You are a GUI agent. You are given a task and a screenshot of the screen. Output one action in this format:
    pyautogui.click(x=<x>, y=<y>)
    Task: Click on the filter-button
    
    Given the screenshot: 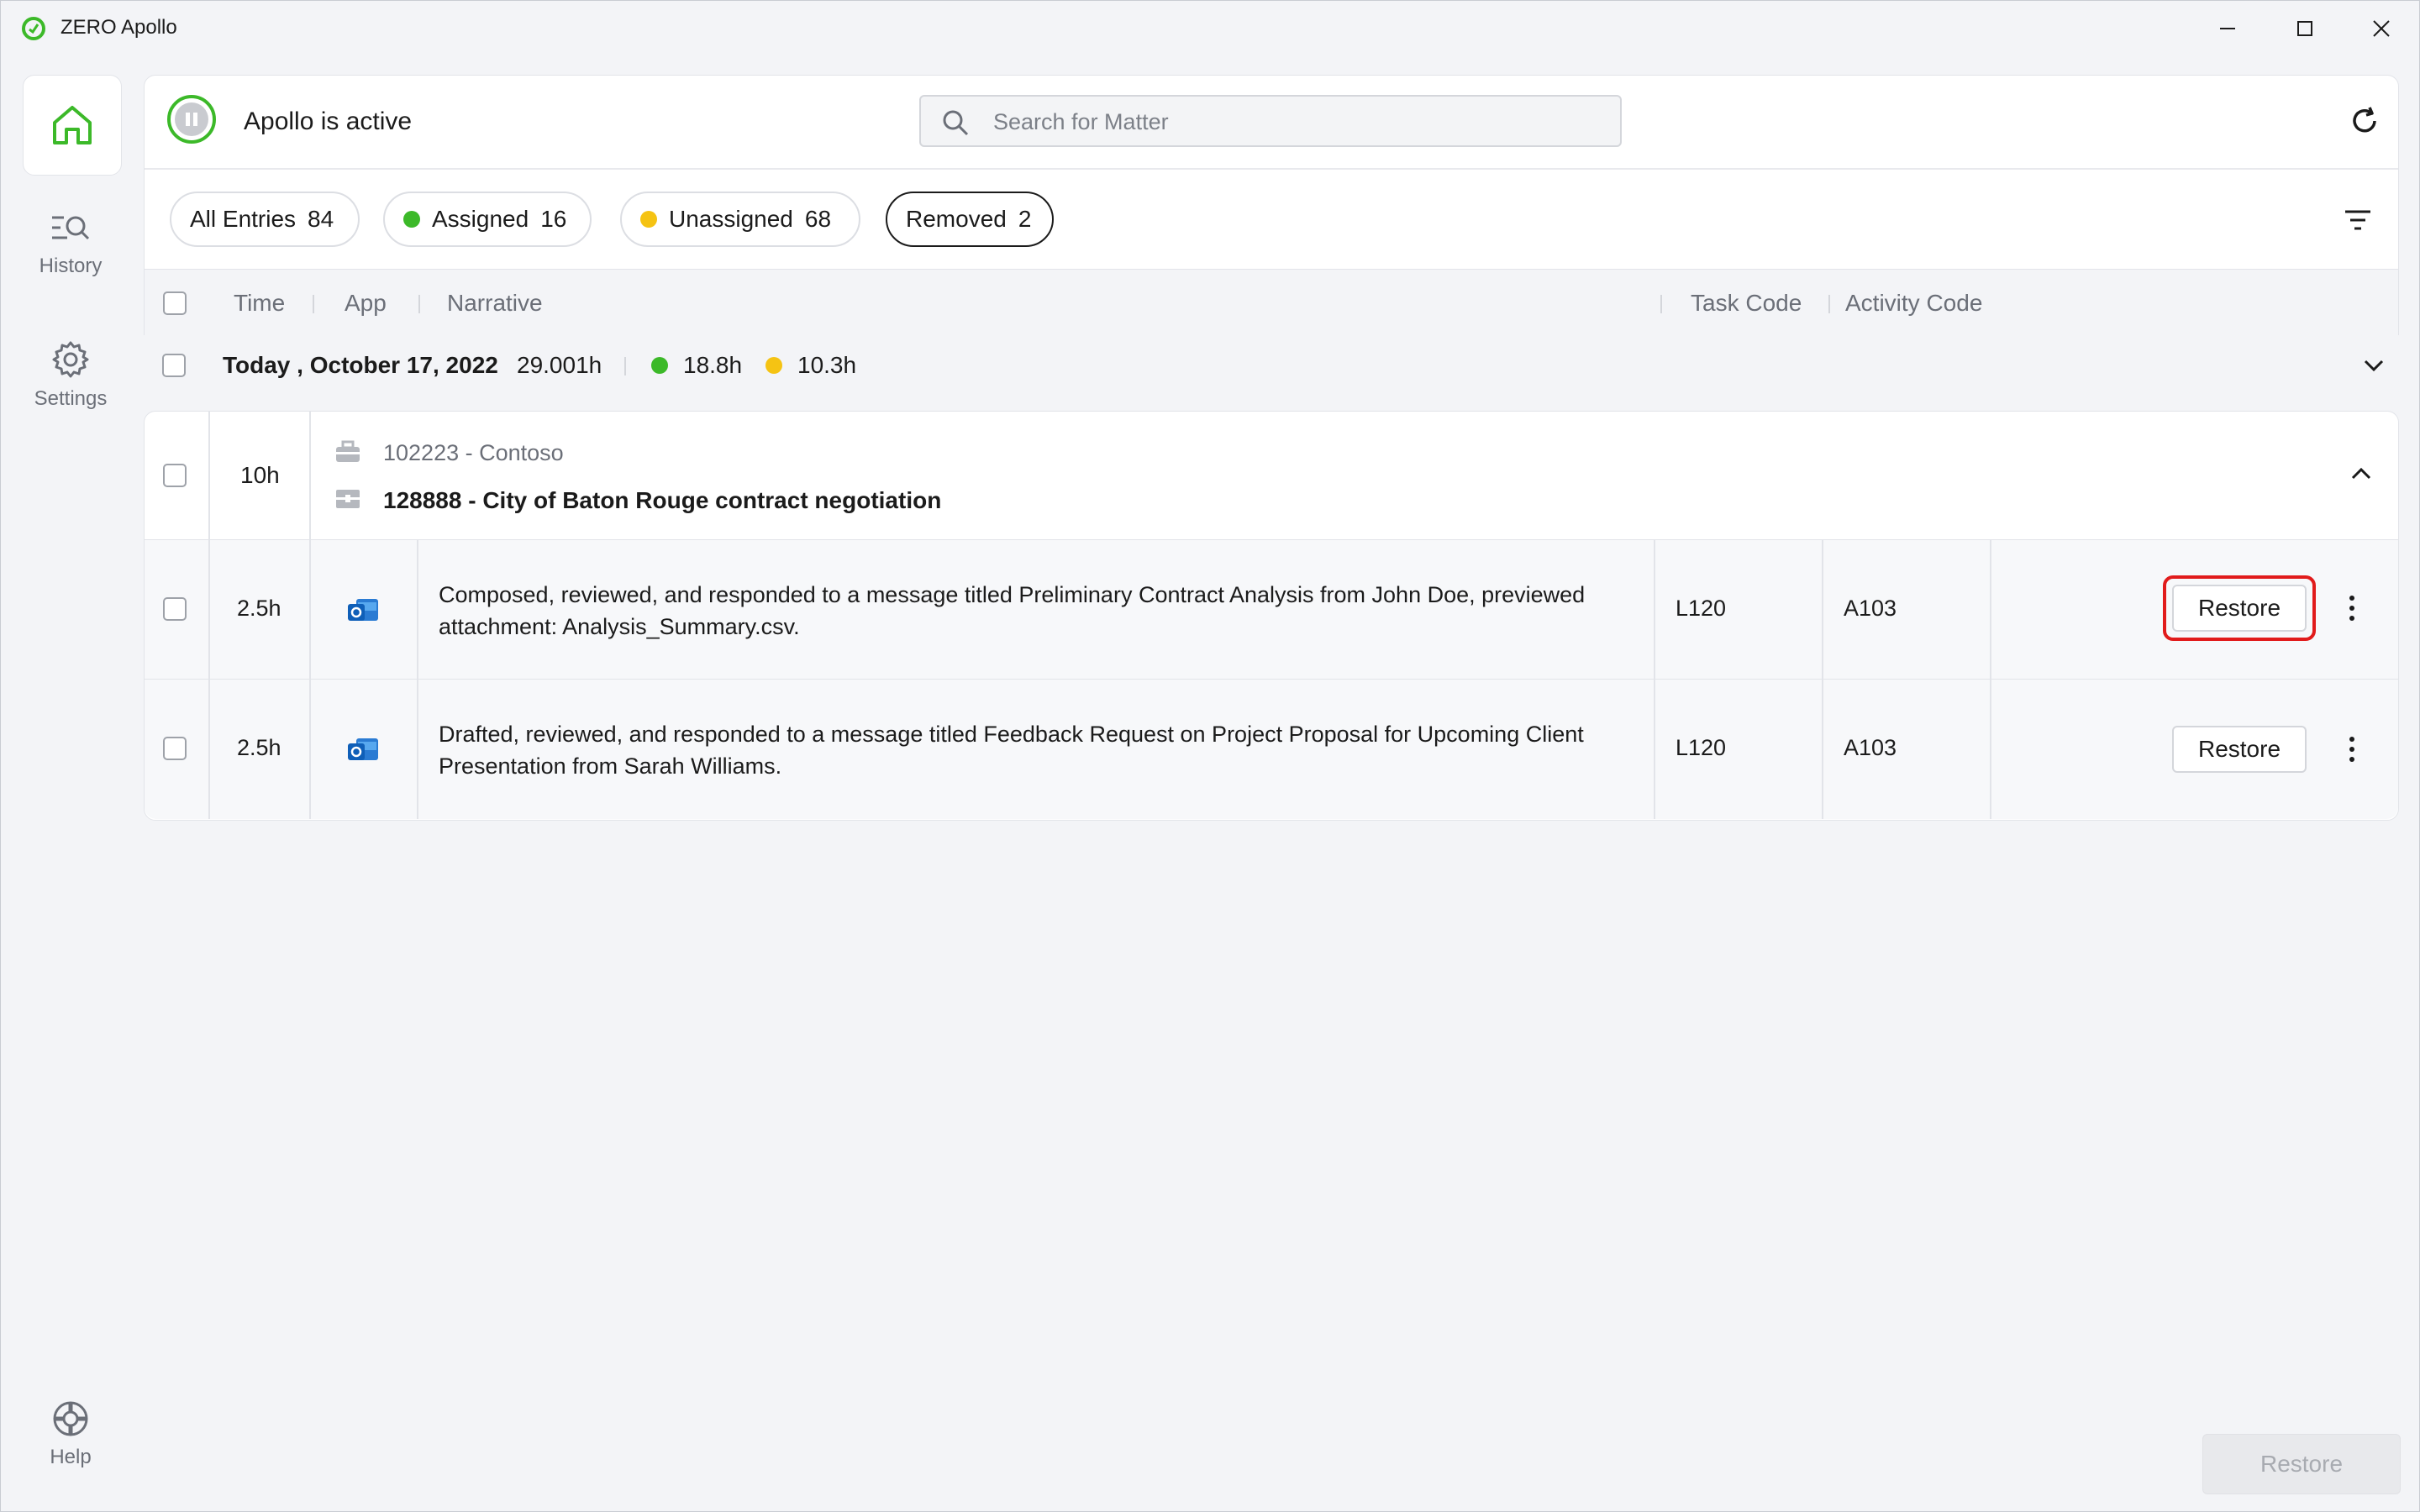 What is the action you would take?
    pyautogui.click(x=2357, y=220)
    